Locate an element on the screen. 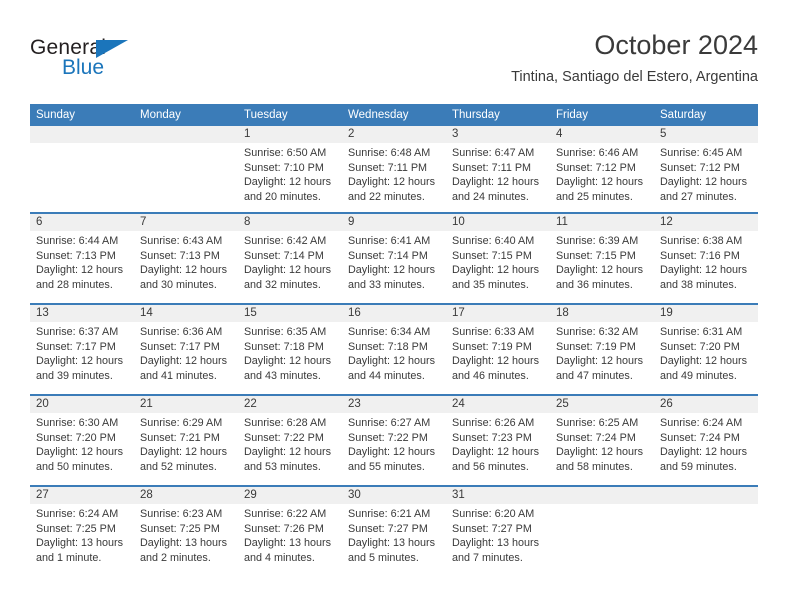 The image size is (792, 612). day-detail-line: and 53 minutes. is located at coordinates (282, 466).